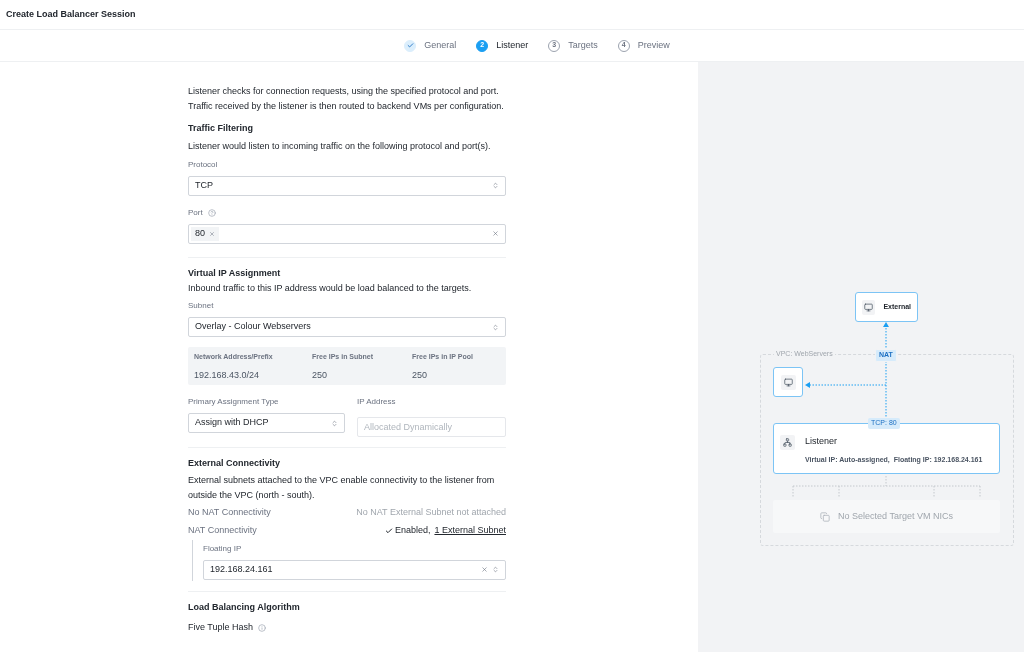 This screenshot has width=1024, height=652. I want to click on connectivity-label: No NAT Connectivity, so click(229, 512).